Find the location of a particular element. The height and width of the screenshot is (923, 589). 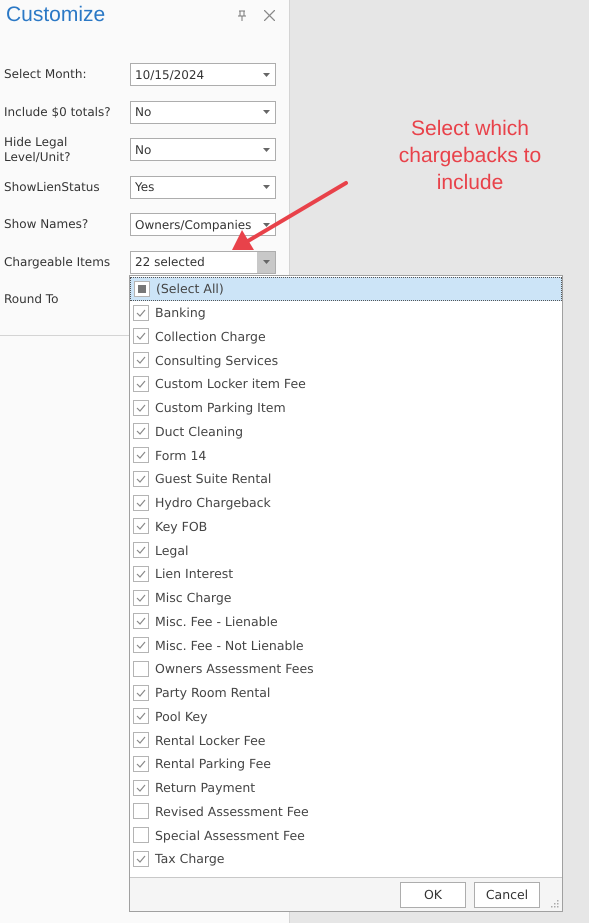

field-label: Select Month: is located at coordinates (46, 74).